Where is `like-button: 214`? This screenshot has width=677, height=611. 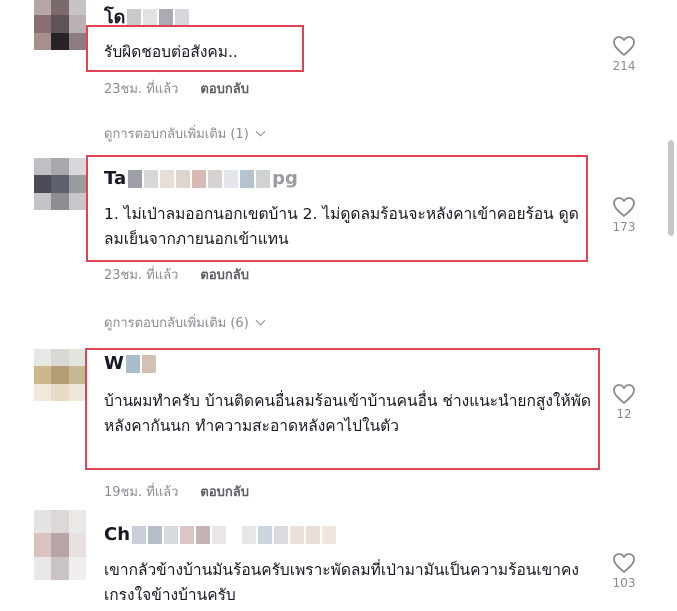
like-button: 214 is located at coordinates (624, 54).